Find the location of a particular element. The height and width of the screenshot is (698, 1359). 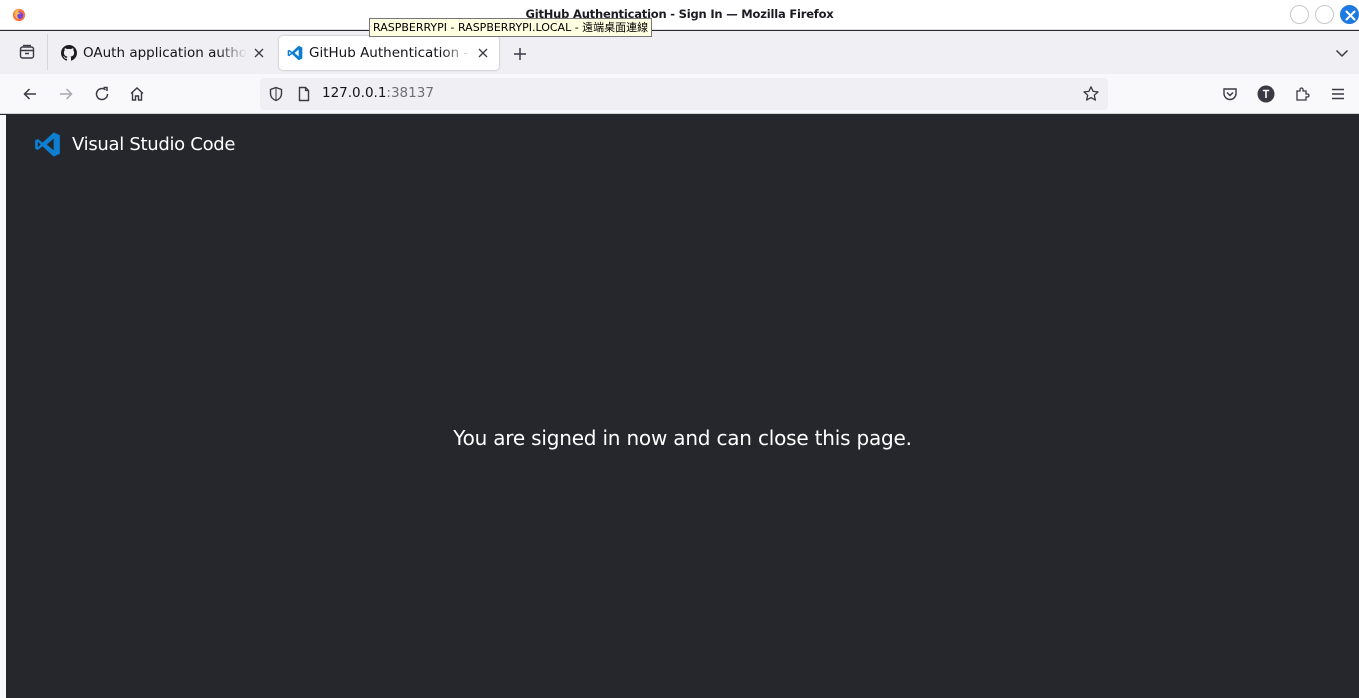

maximize-button is located at coordinates (1324, 14).